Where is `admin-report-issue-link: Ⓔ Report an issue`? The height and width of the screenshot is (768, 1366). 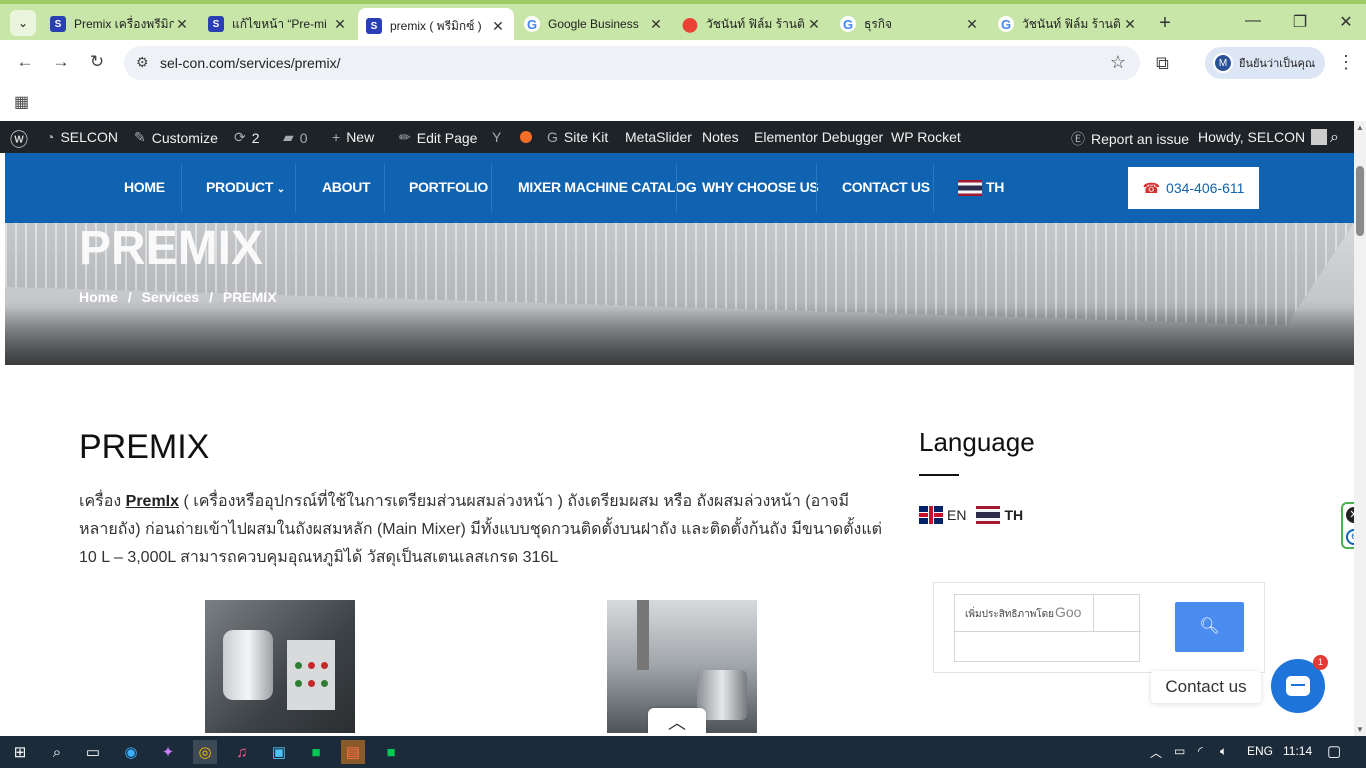 admin-report-issue-link: Ⓔ Report an issue is located at coordinates (1130, 139).